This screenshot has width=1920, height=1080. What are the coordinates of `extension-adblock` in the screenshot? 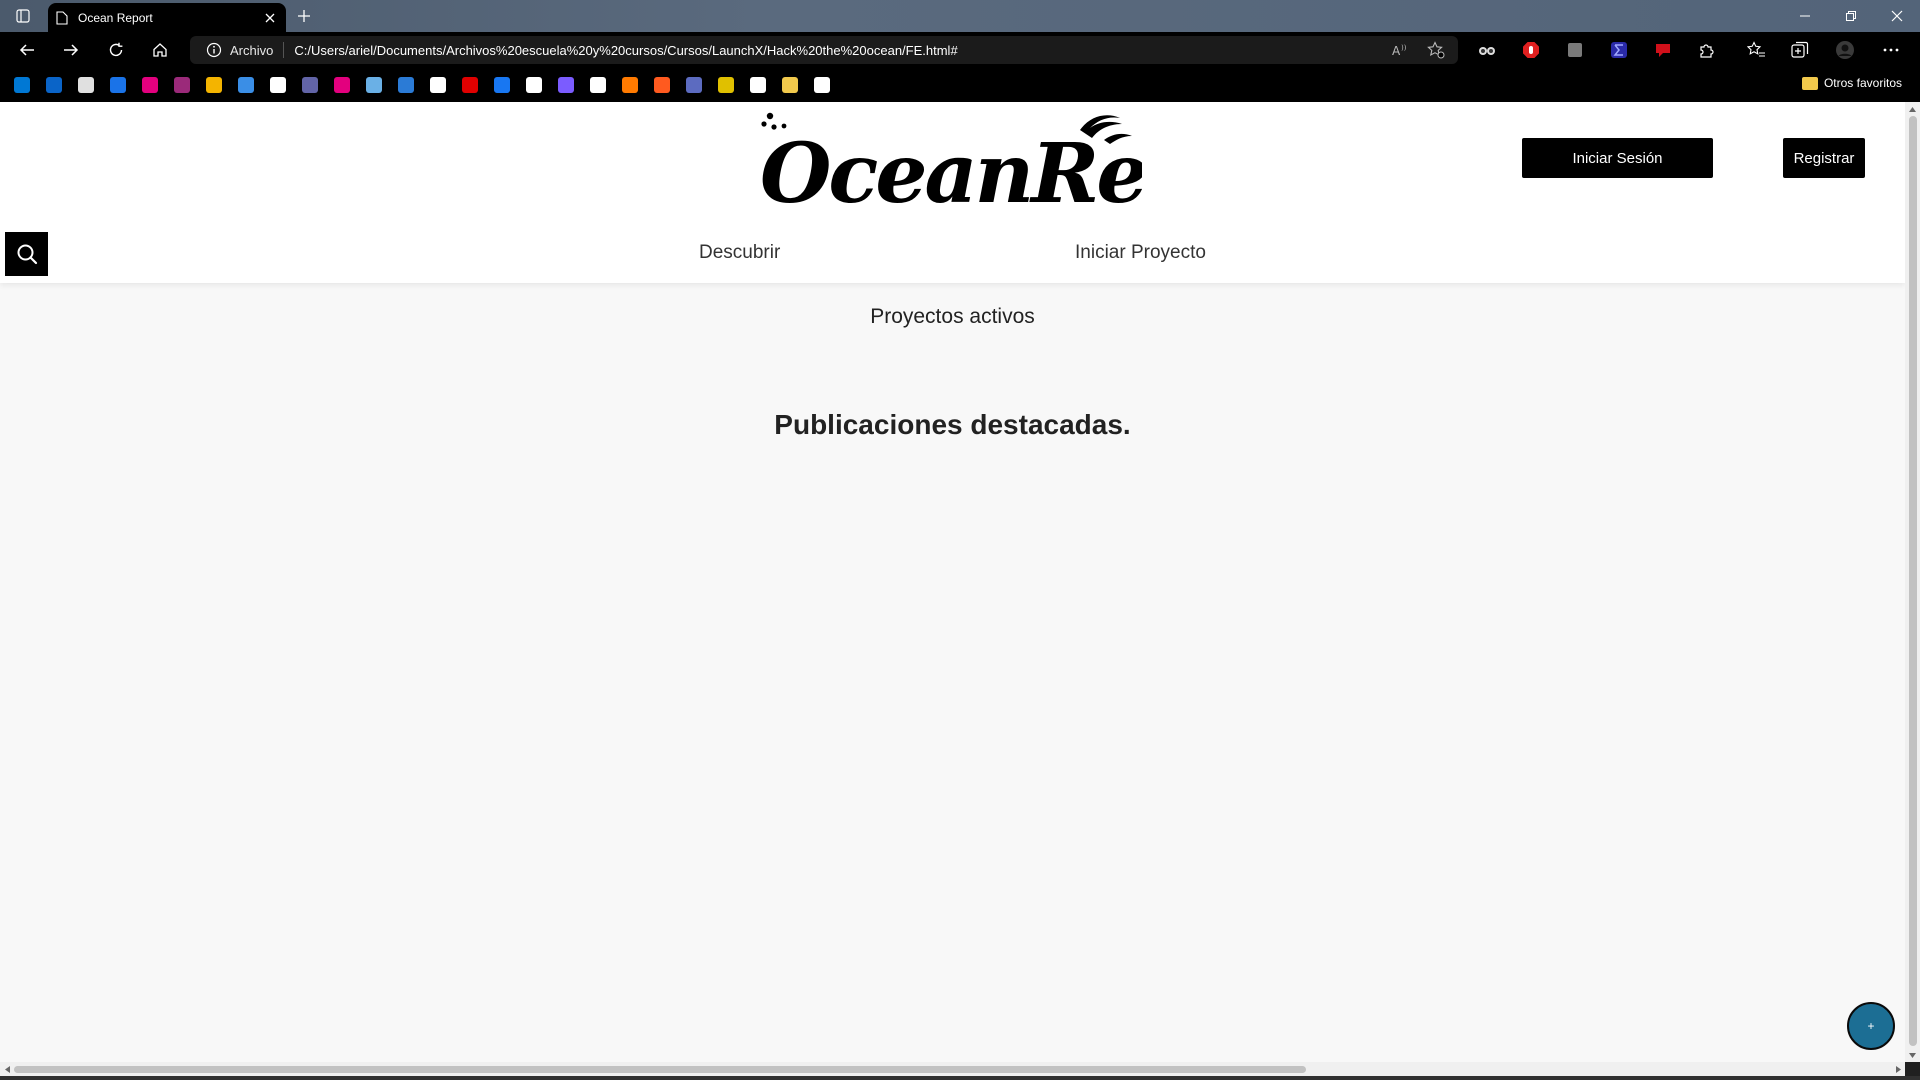 It's located at (1531, 50).